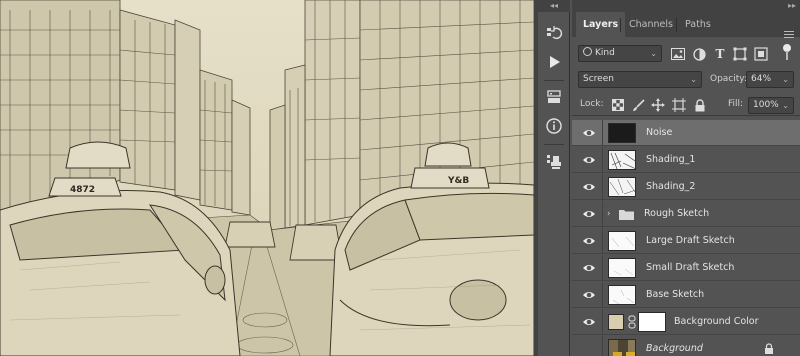 This screenshot has height=356, width=800. Describe the element at coordinates (677, 213) in the screenshot. I see `layer-name: Rough Sketch` at that location.